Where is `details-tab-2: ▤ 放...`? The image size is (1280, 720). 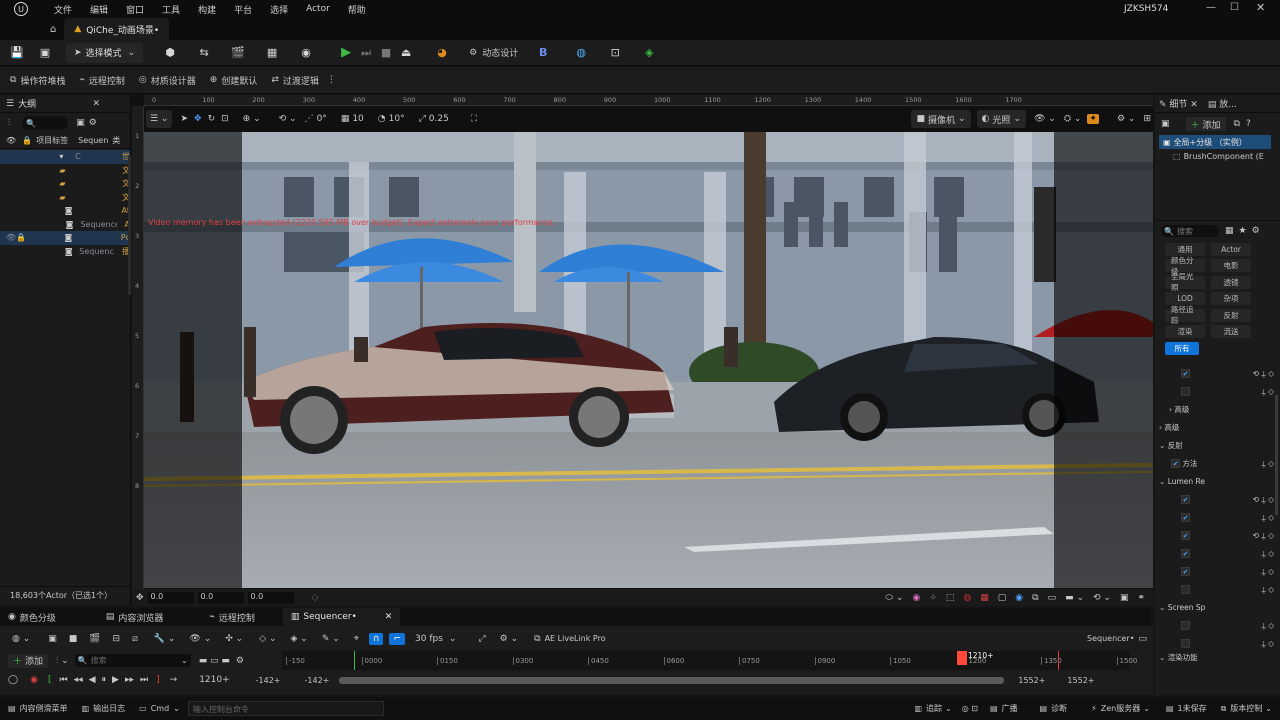
details-tab-2: ▤ 放... is located at coordinates (1222, 103).